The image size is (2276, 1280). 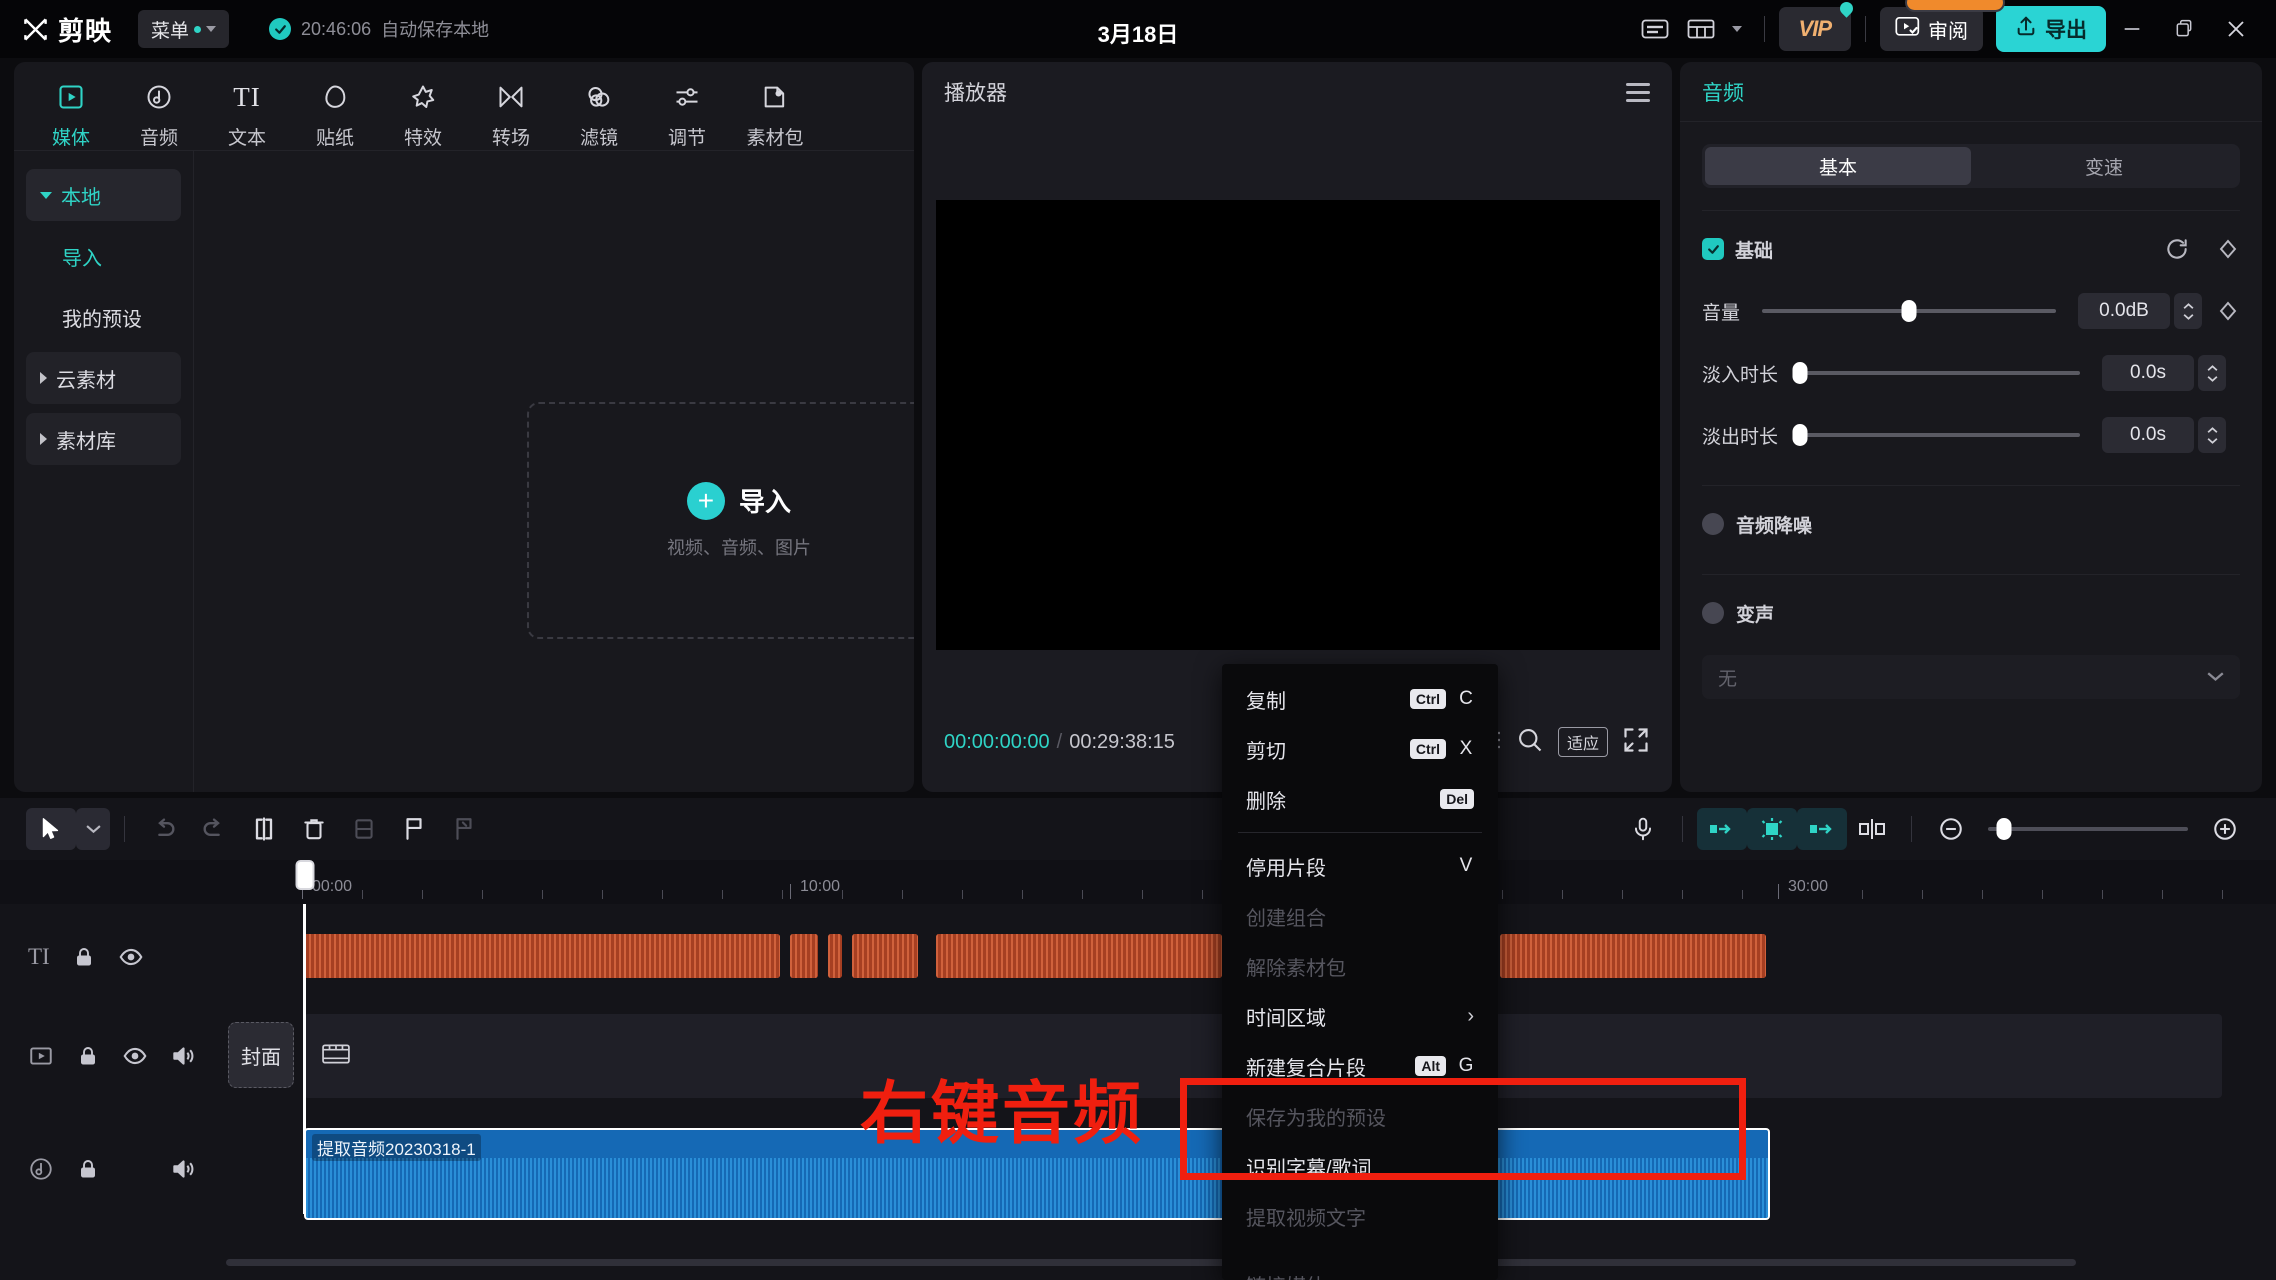 I want to click on fade-out-slider, so click(x=1936, y=435).